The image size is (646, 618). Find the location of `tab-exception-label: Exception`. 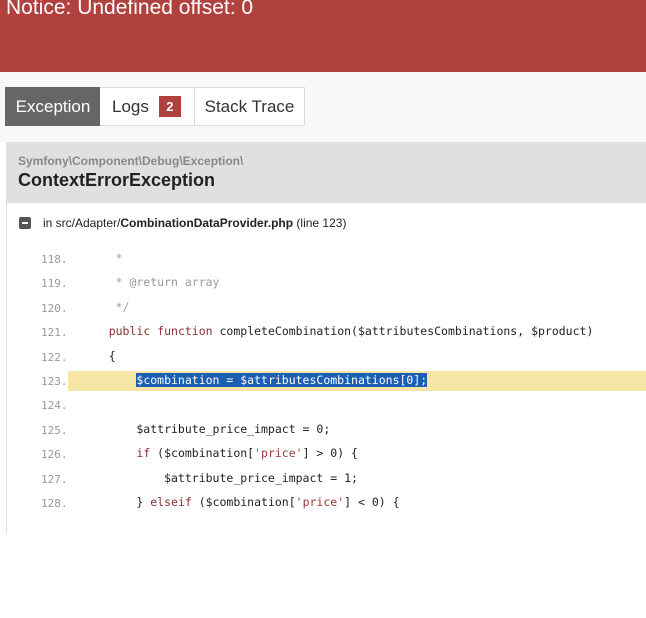

tab-exception-label: Exception is located at coordinates (53, 106).